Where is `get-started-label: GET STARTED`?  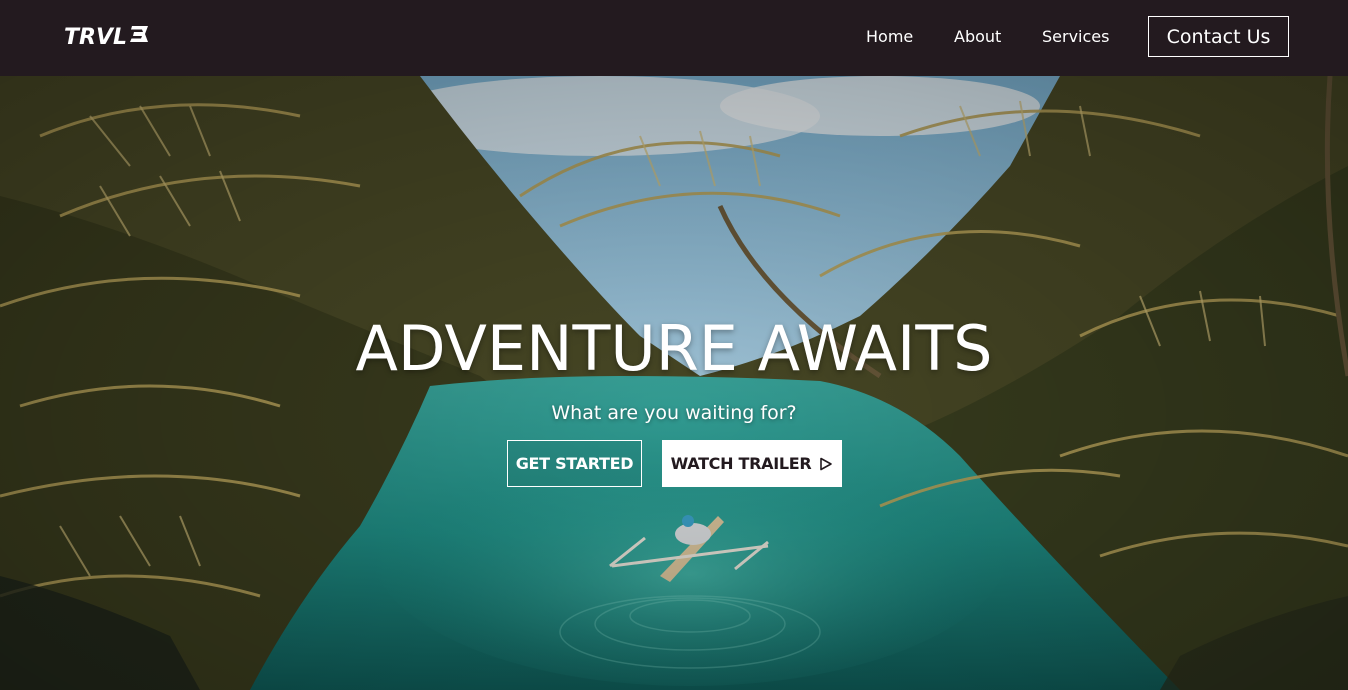 get-started-label: GET STARTED is located at coordinates (574, 463).